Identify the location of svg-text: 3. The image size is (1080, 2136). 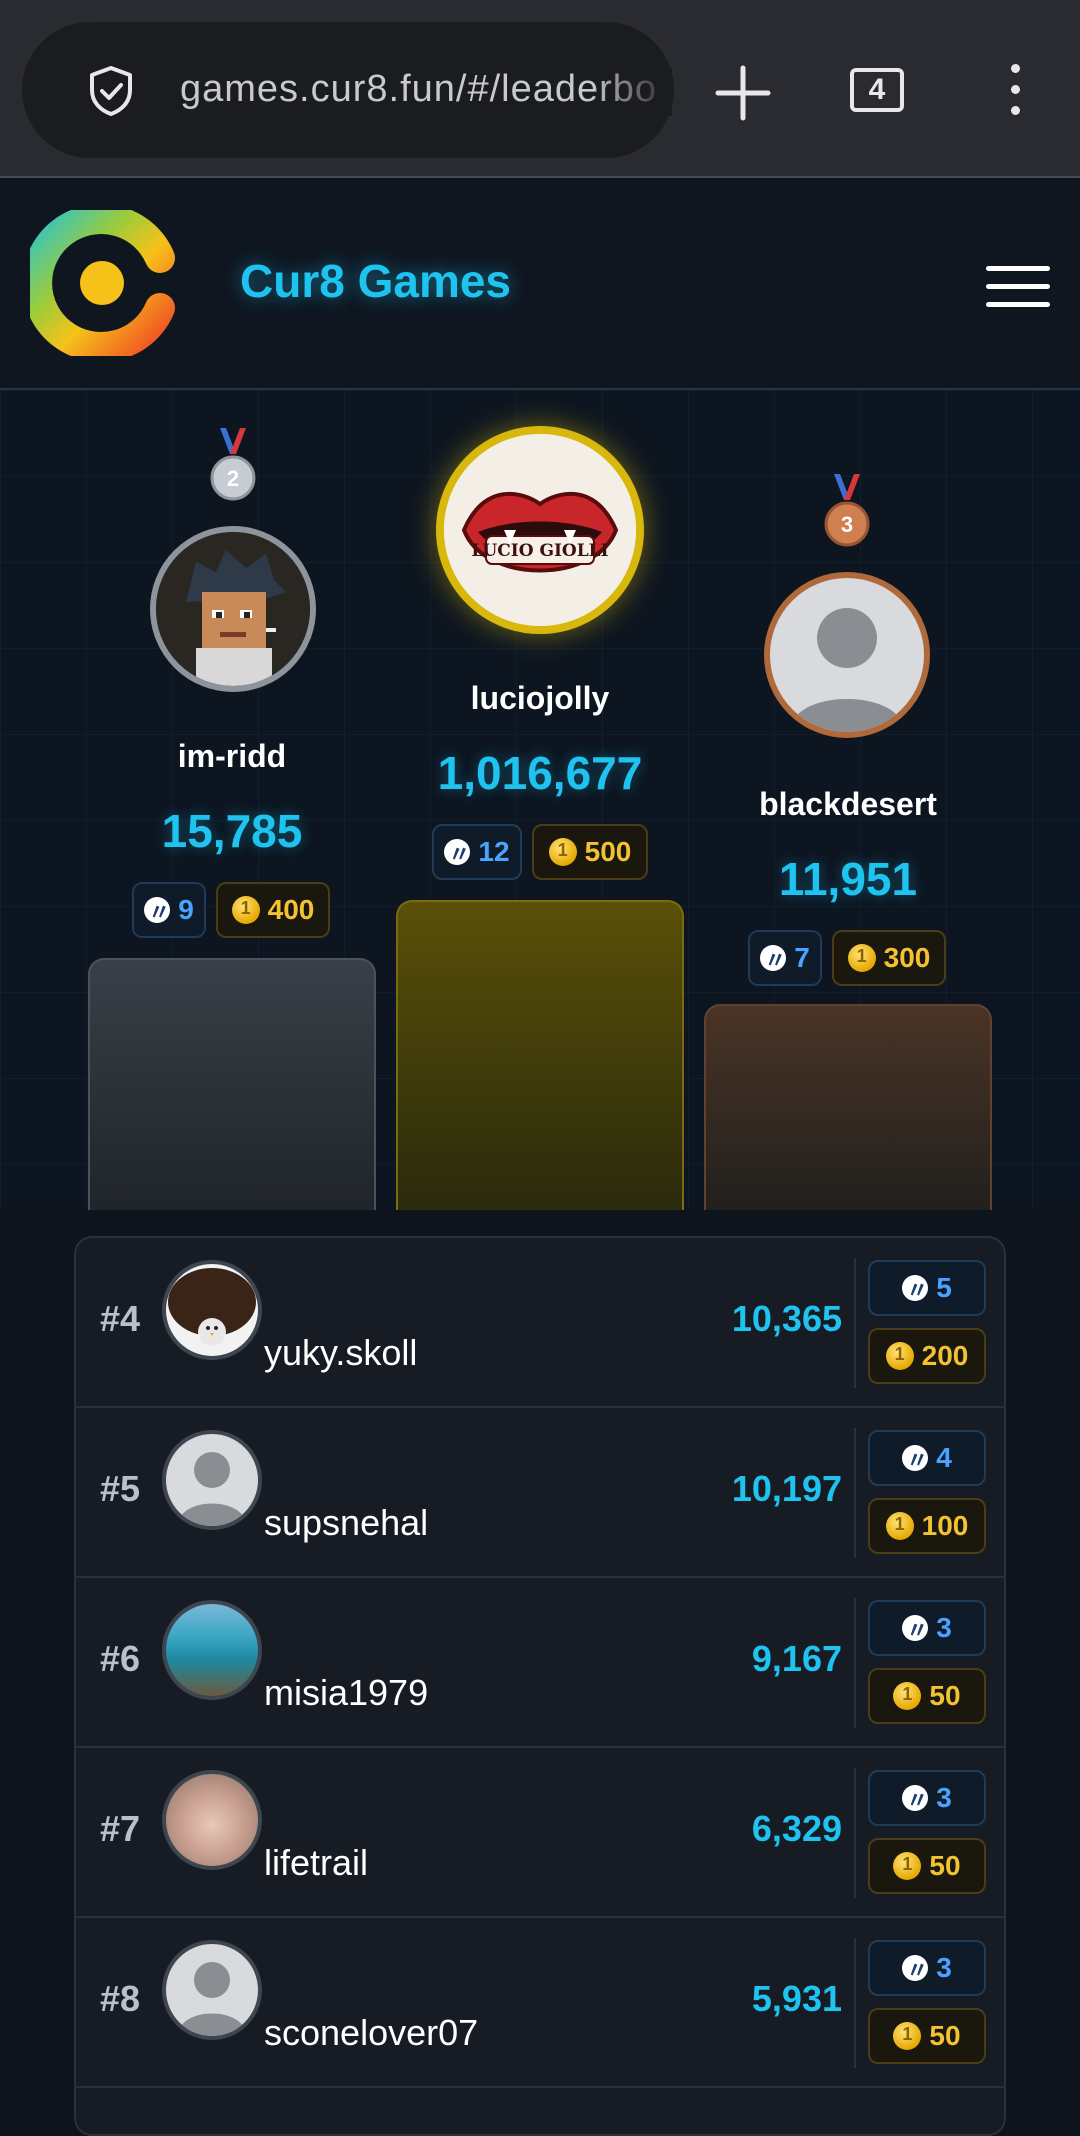
(847, 524).